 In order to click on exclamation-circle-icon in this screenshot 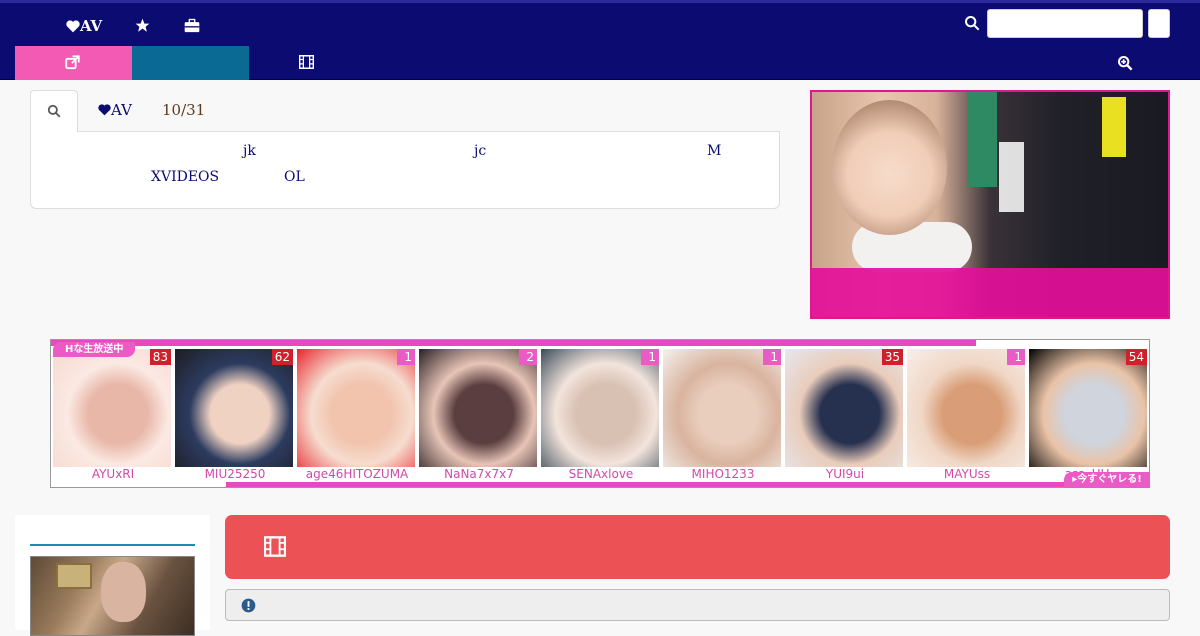, I will do `click(248, 605)`.